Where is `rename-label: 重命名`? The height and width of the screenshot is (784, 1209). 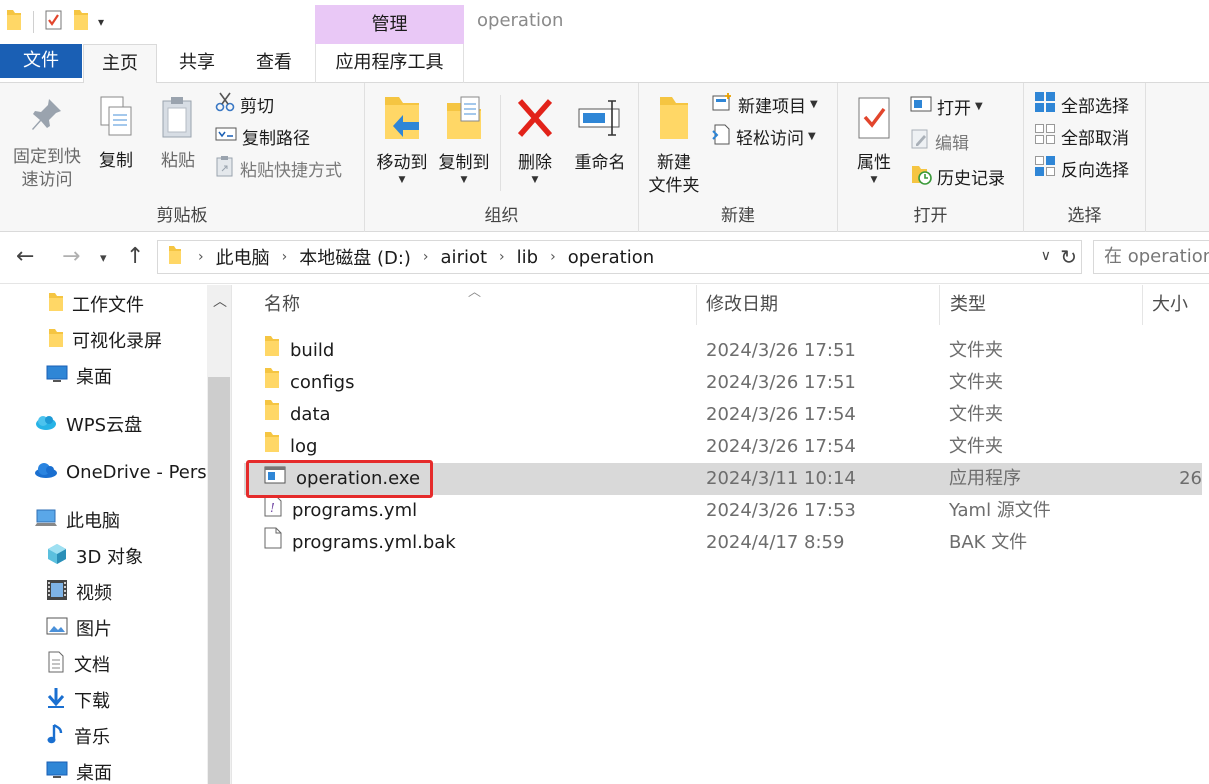 rename-label: 重命名 is located at coordinates (600, 163).